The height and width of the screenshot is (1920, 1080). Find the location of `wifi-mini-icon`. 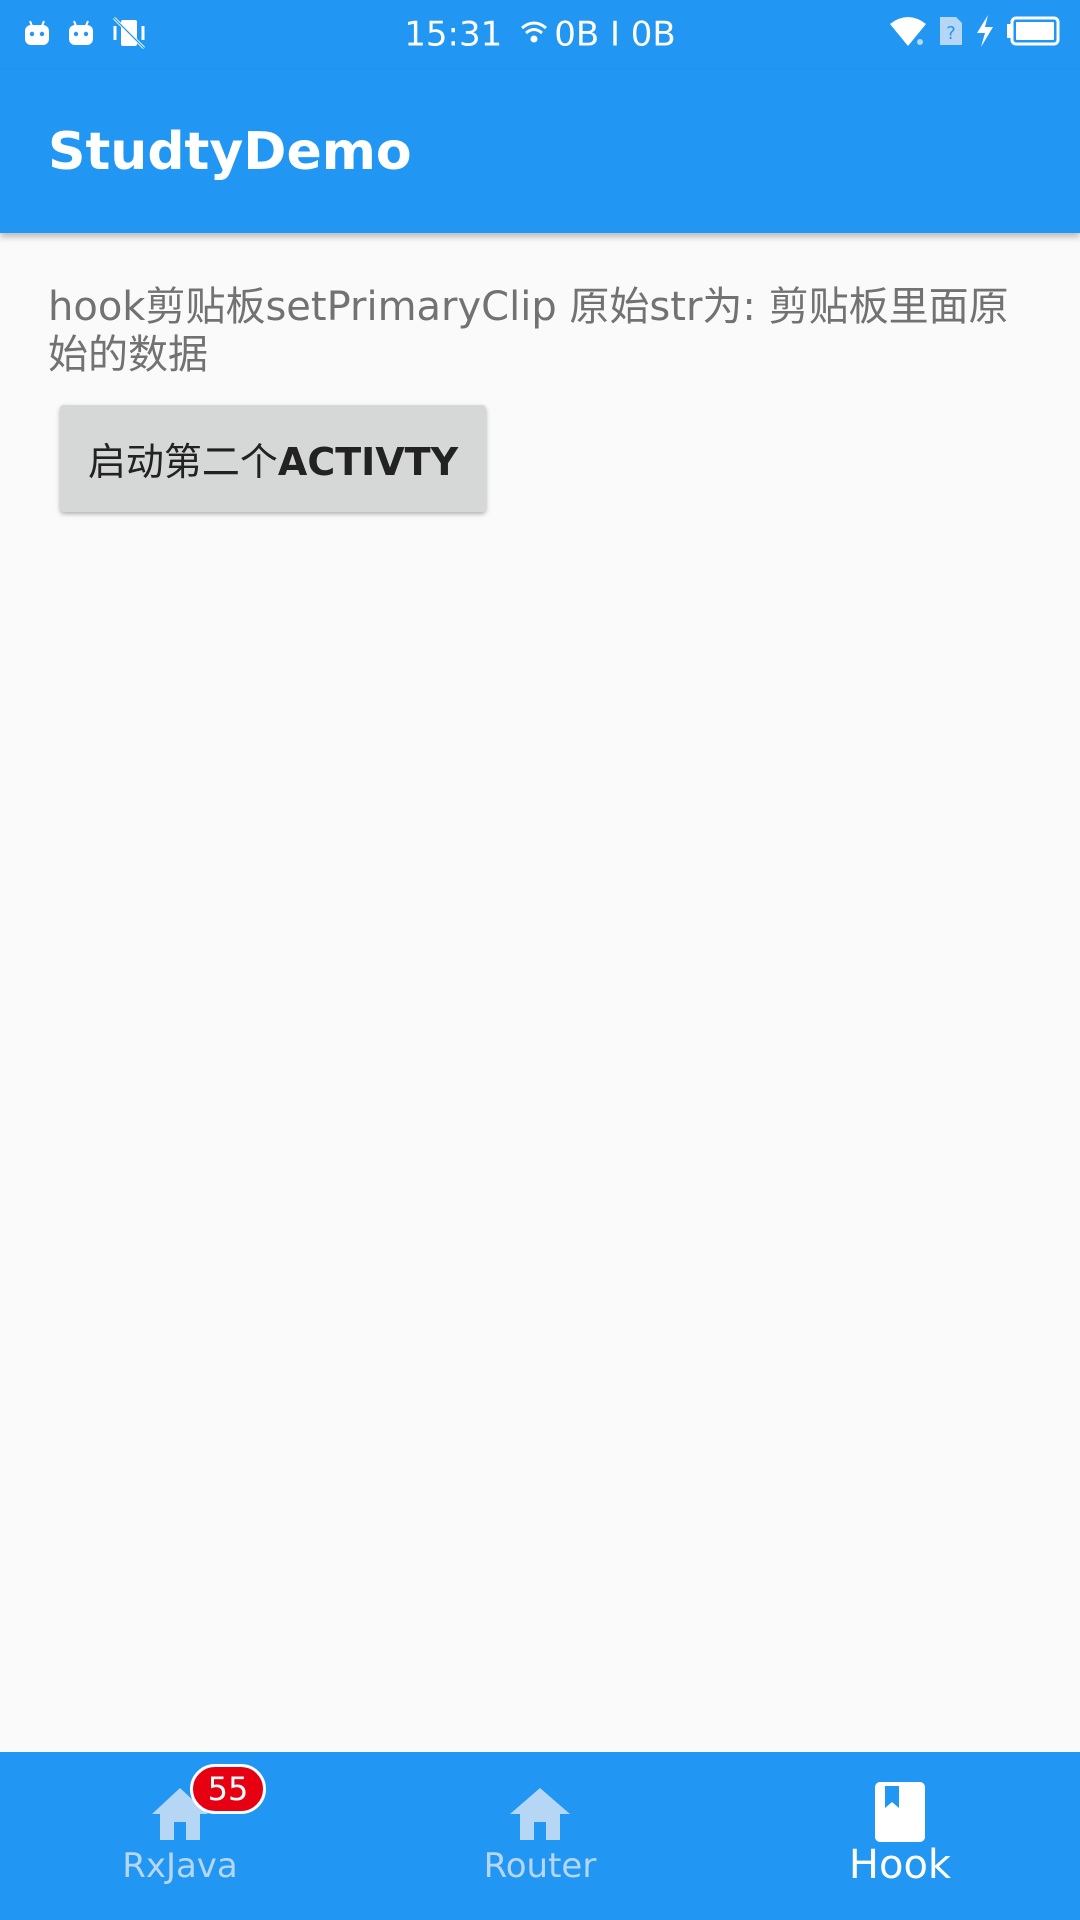

wifi-mini-icon is located at coordinates (534, 34).